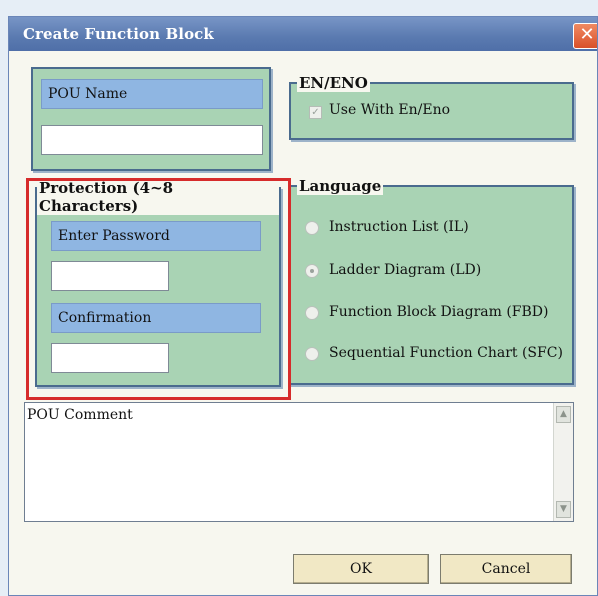  What do you see at coordinates (118, 34) in the screenshot?
I see `dialog-title: Create Function Block` at bounding box center [118, 34].